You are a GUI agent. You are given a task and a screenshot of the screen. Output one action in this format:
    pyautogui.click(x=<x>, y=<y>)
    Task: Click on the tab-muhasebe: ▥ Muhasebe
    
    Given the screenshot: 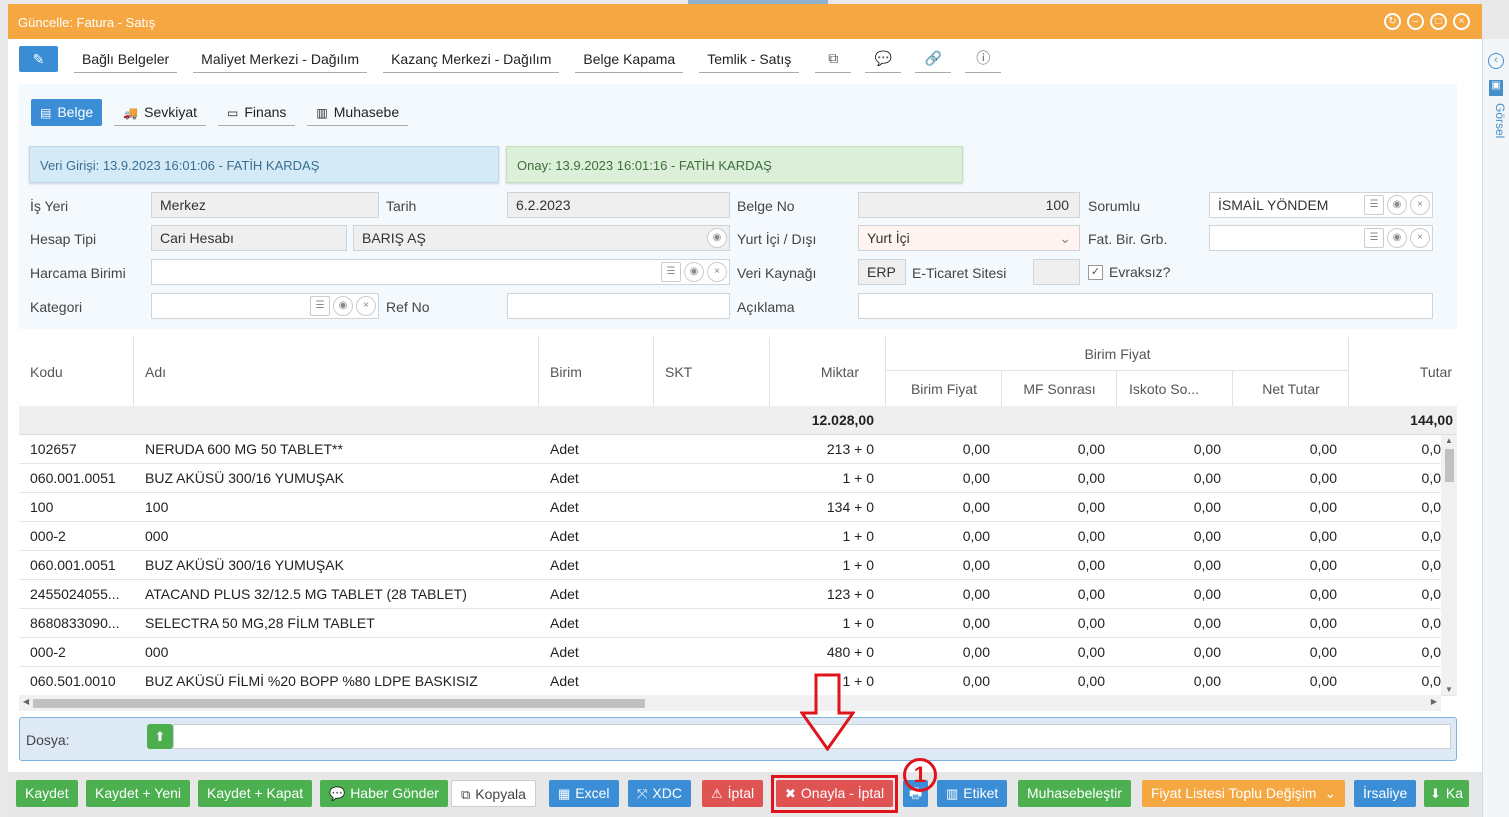 What is the action you would take?
    pyautogui.click(x=358, y=112)
    